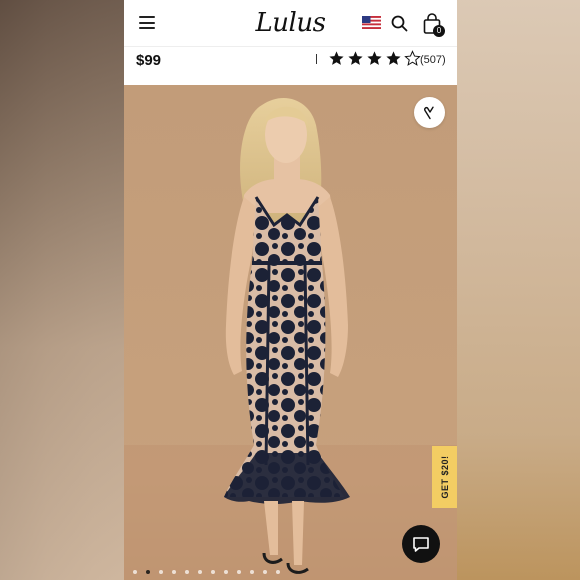 The width and height of the screenshot is (580, 580). Describe the element at coordinates (412, 58) in the screenshot. I see `star-empty-icon` at that location.